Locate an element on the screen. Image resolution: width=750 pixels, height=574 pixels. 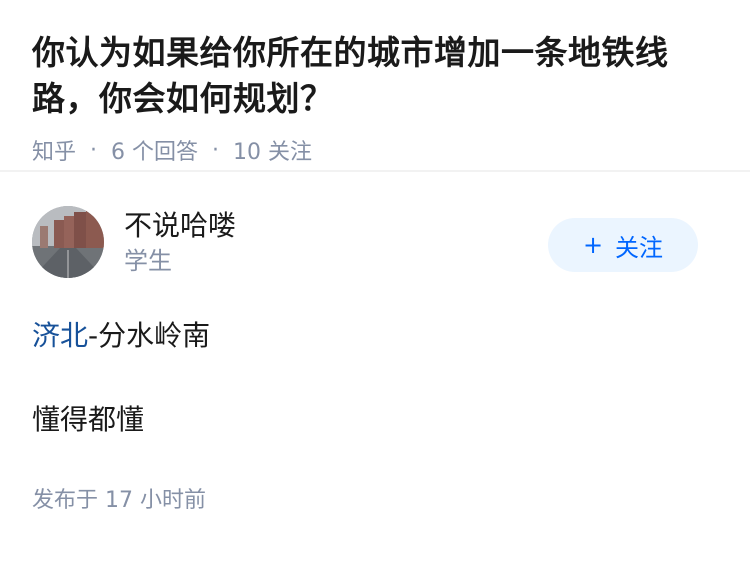
question-meta: 知乎 · 6 个回答 · 10 关注 is located at coordinates (375, 150).